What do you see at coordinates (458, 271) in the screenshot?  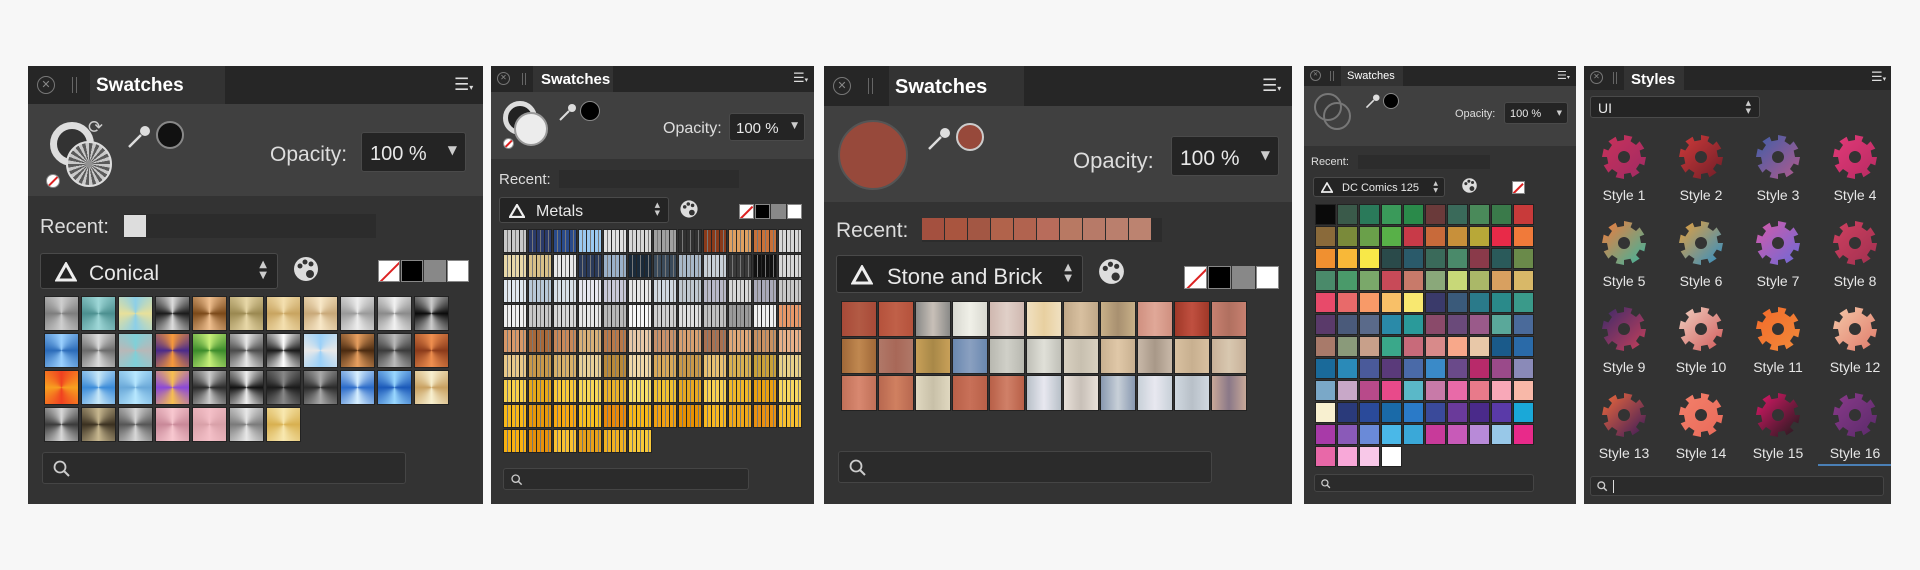 I see `white-swatch` at bounding box center [458, 271].